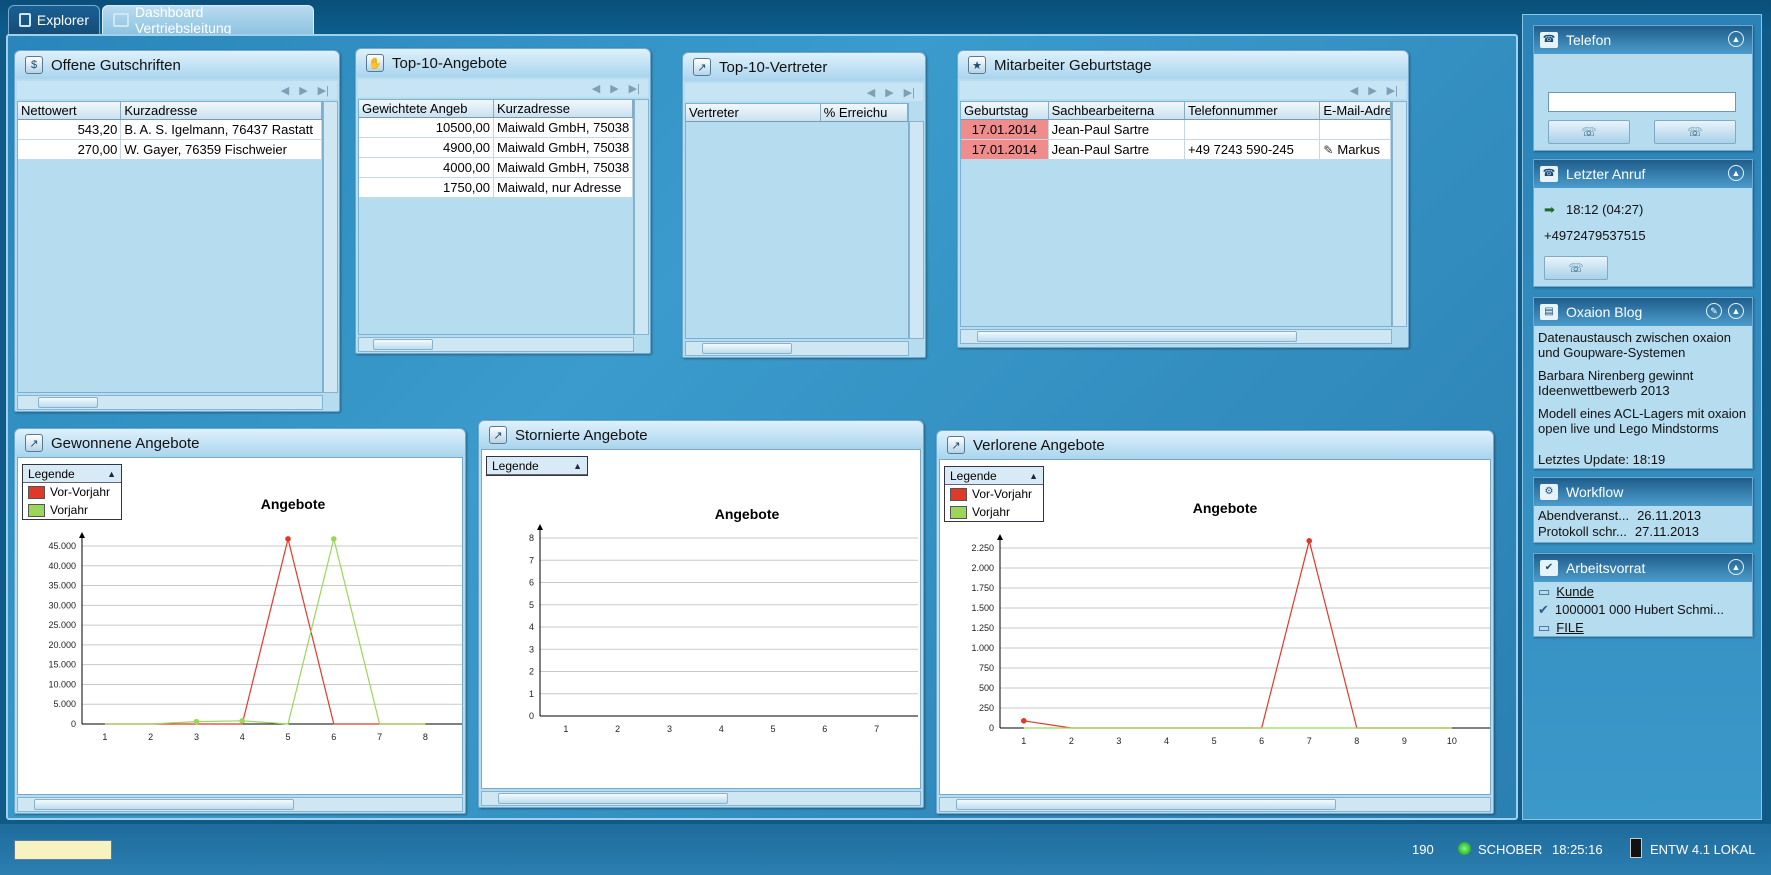  What do you see at coordinates (1117, 110) in the screenshot?
I see `column-header-sachbearbeiter: Sachbearbeiterna` at bounding box center [1117, 110].